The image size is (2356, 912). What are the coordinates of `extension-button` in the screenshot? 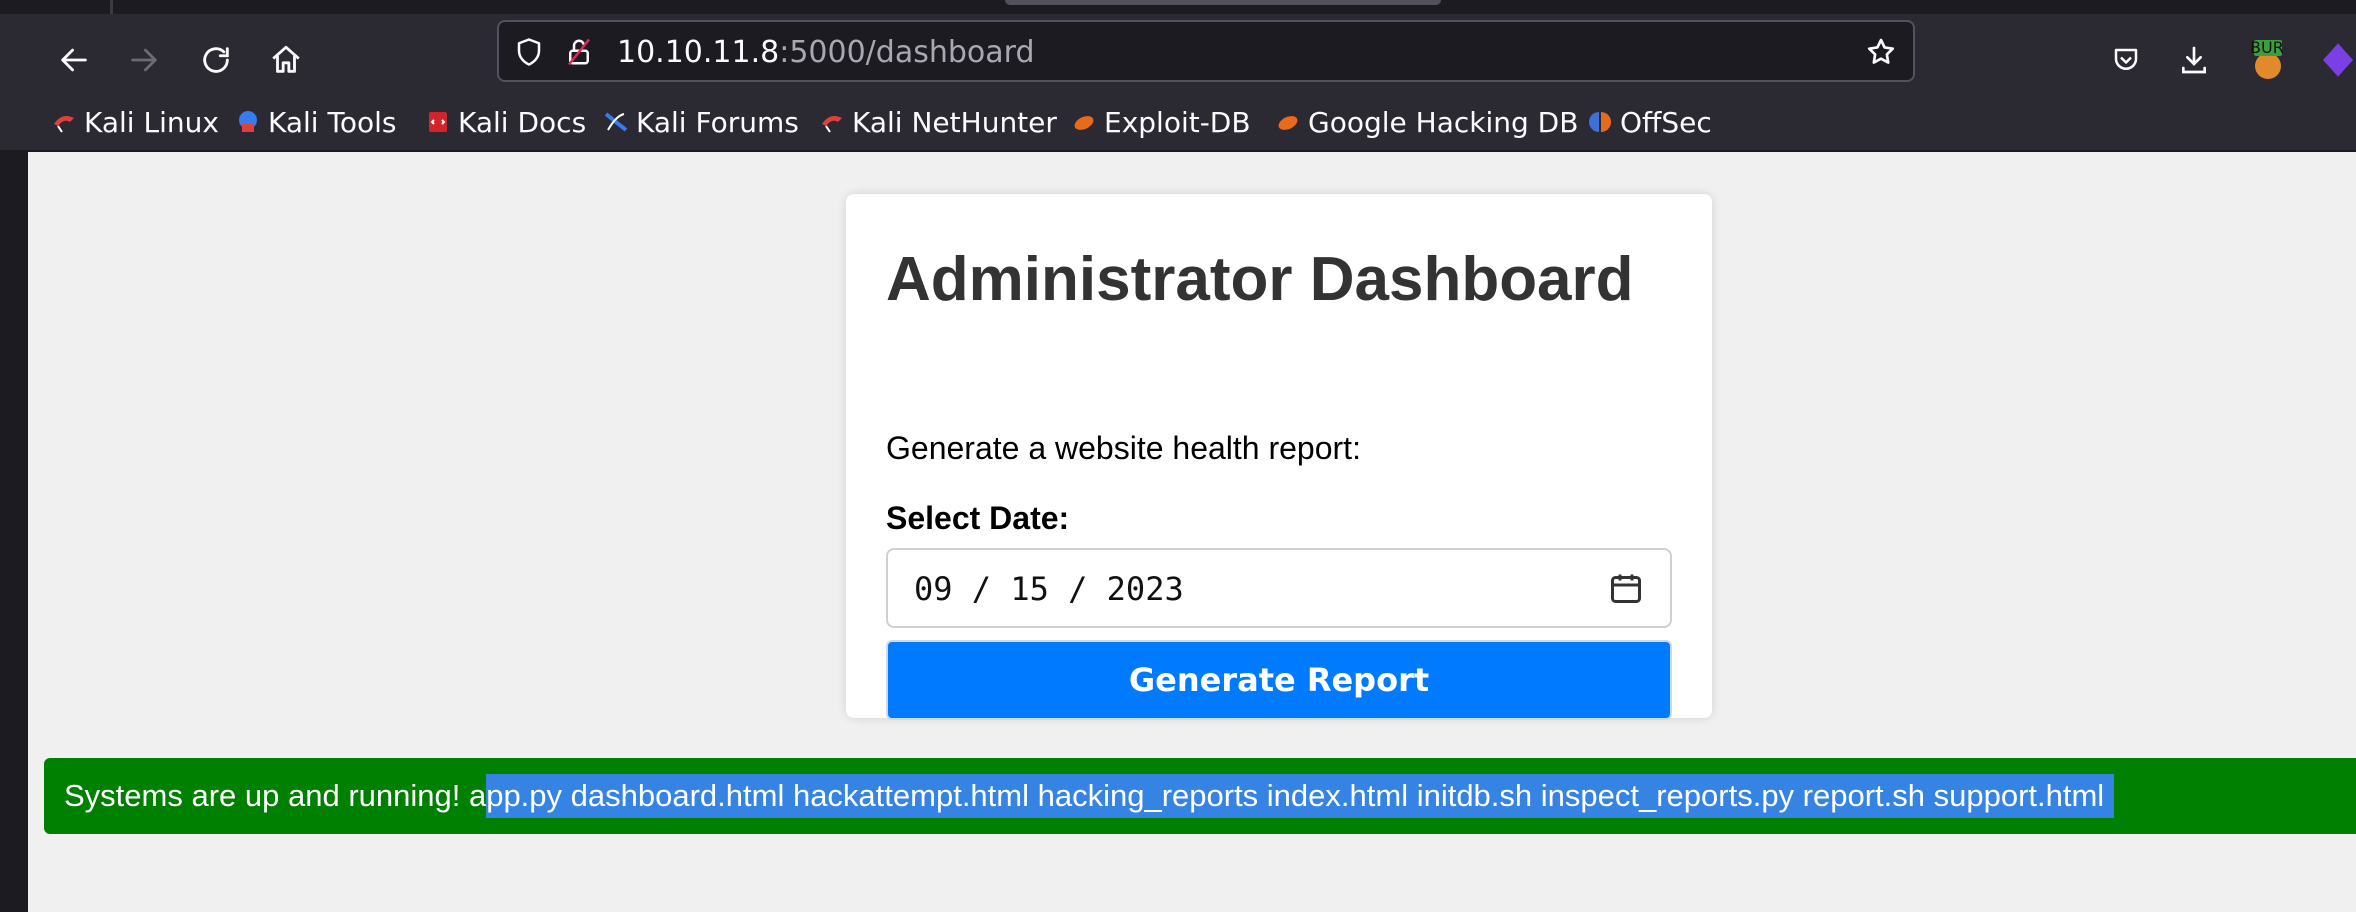 It's located at (2336, 60).